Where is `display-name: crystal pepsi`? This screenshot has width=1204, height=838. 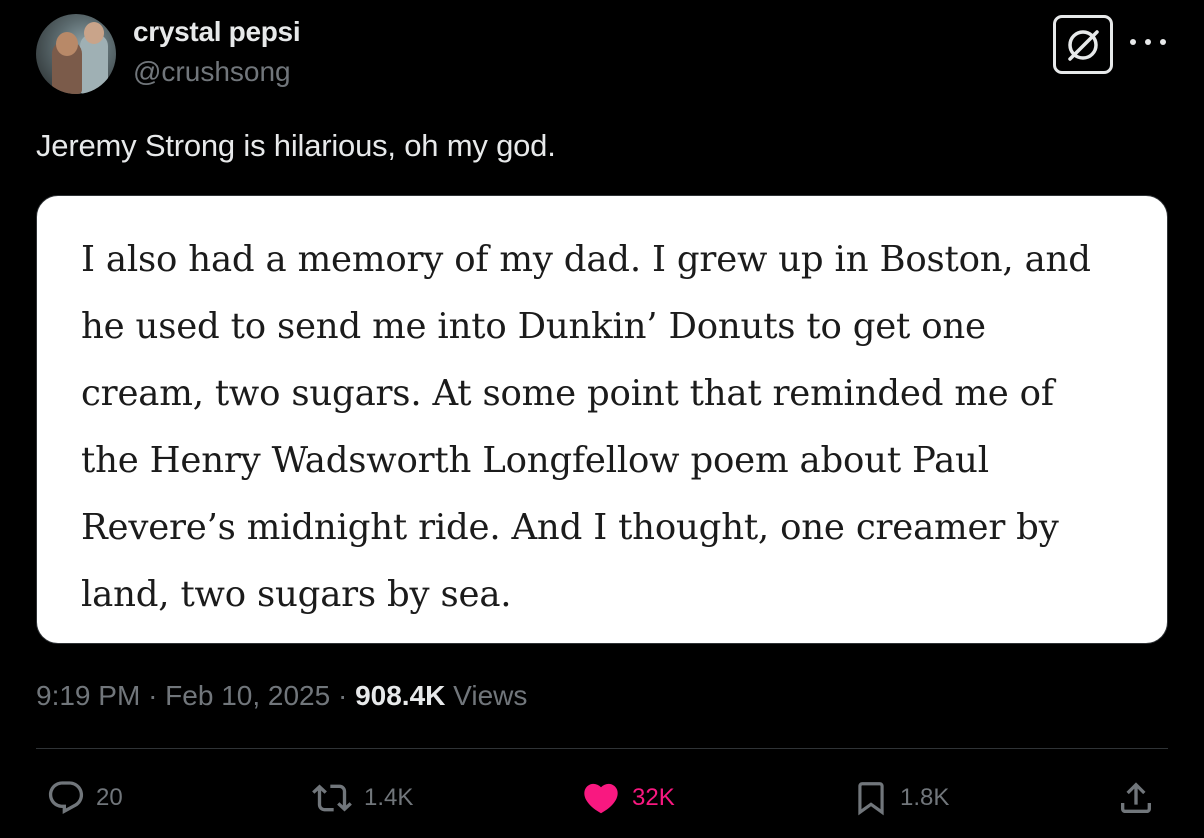 display-name: crystal pepsi is located at coordinates (217, 32).